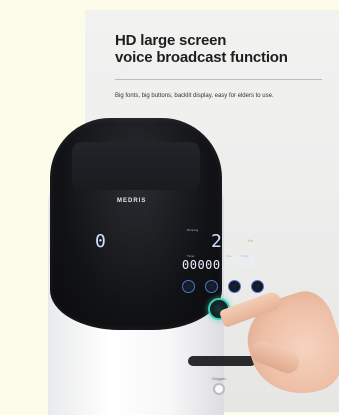 The height and width of the screenshot is (415, 339). What do you see at coordinates (136, 166) in the screenshot?
I see `concentrator-lid` at bounding box center [136, 166].